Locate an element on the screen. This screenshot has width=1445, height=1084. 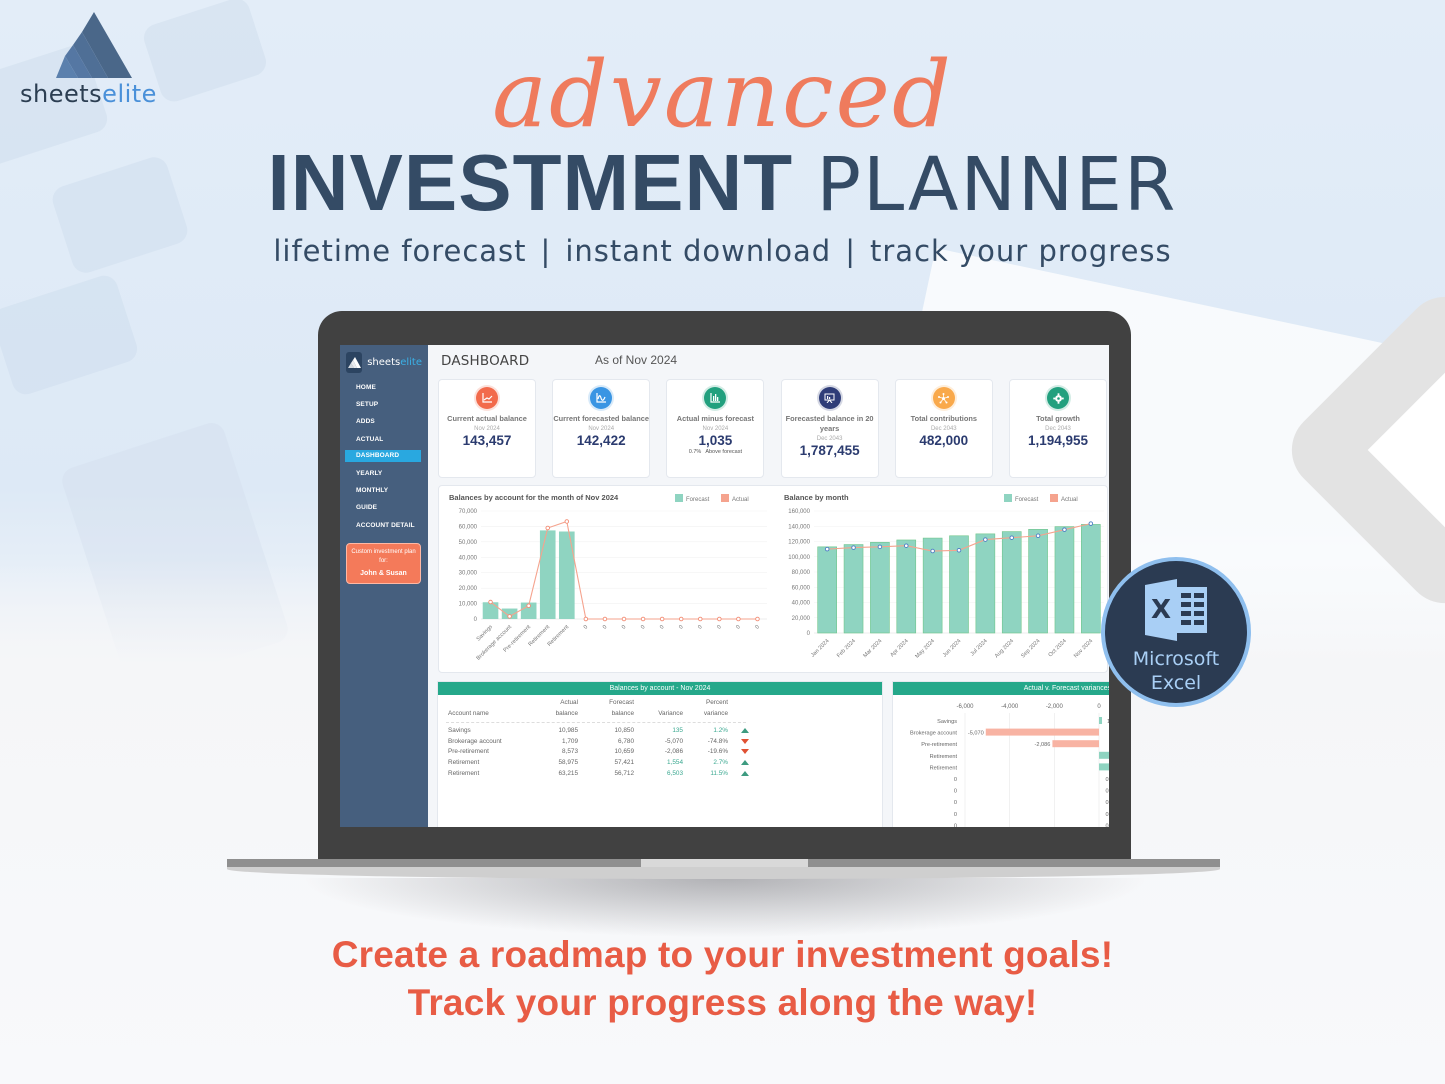
kpi-value: 1,035 is located at coordinates (715, 440).